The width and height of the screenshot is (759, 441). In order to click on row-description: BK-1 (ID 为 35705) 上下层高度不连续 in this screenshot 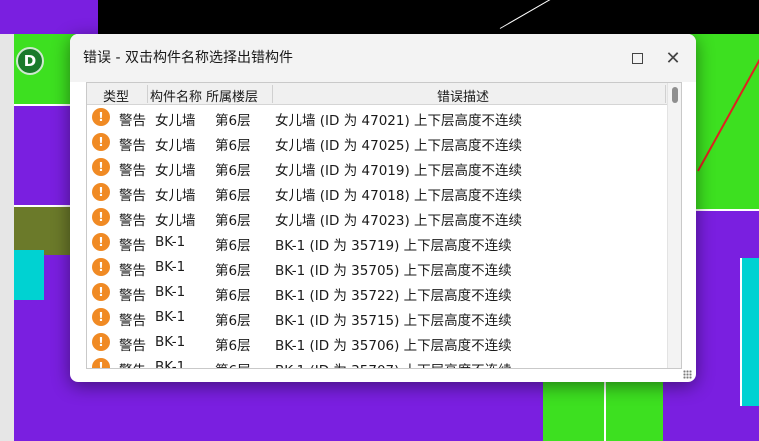, I will do `click(393, 271)`.